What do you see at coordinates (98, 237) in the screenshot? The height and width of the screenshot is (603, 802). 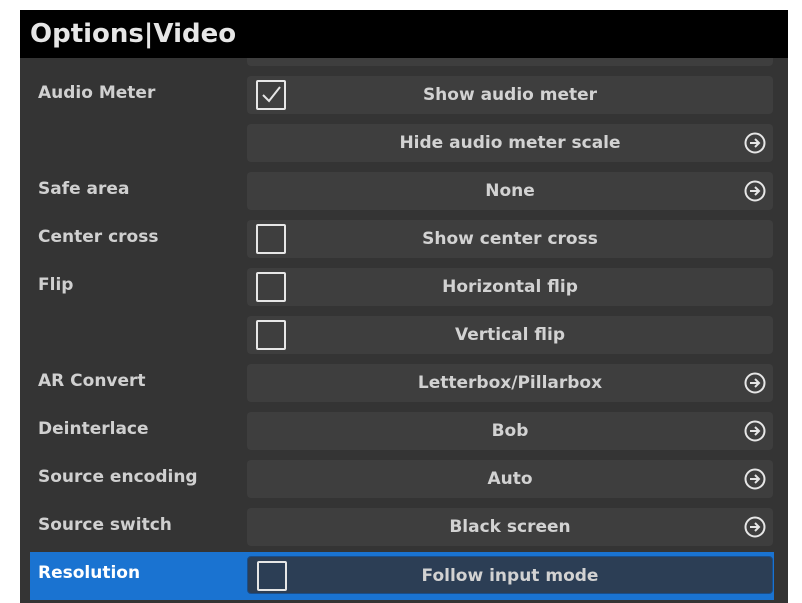 I see `option-label: Center cross` at bounding box center [98, 237].